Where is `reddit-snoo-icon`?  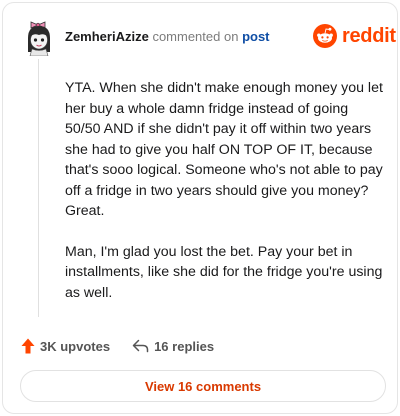
reddit-snoo-icon is located at coordinates (325, 36).